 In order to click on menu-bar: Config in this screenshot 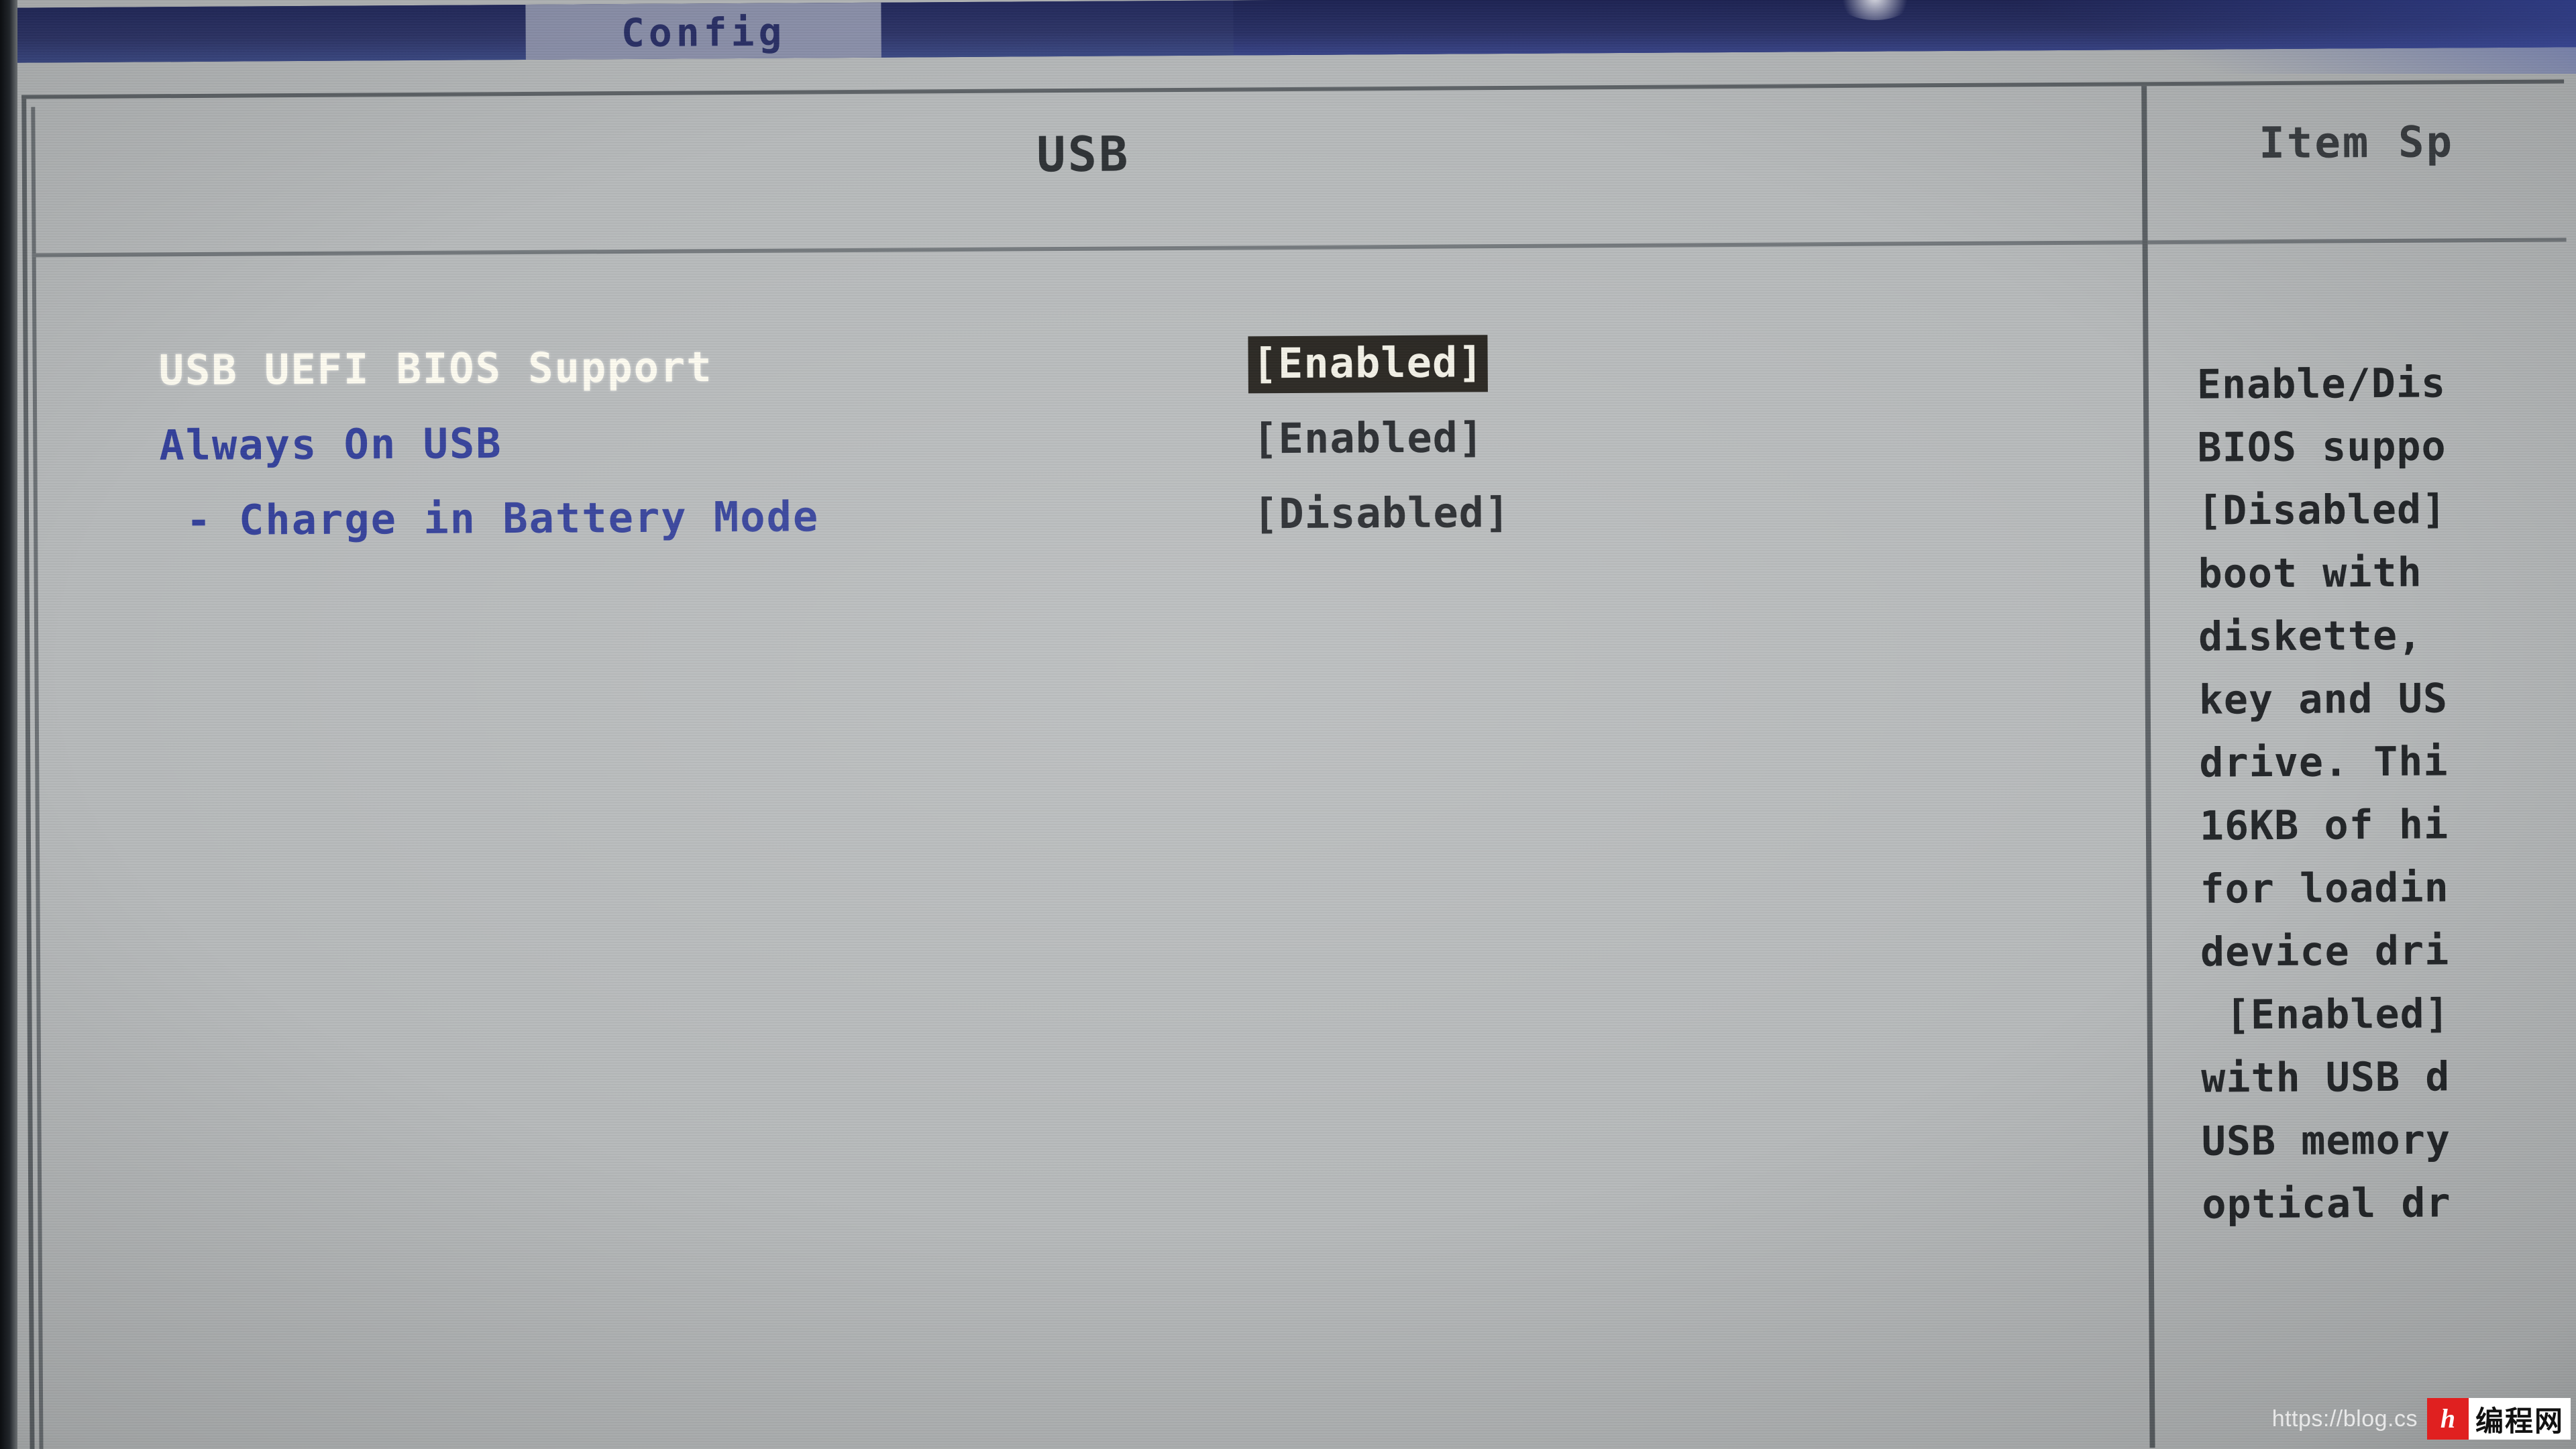, I will do `click(1288, 31)`.